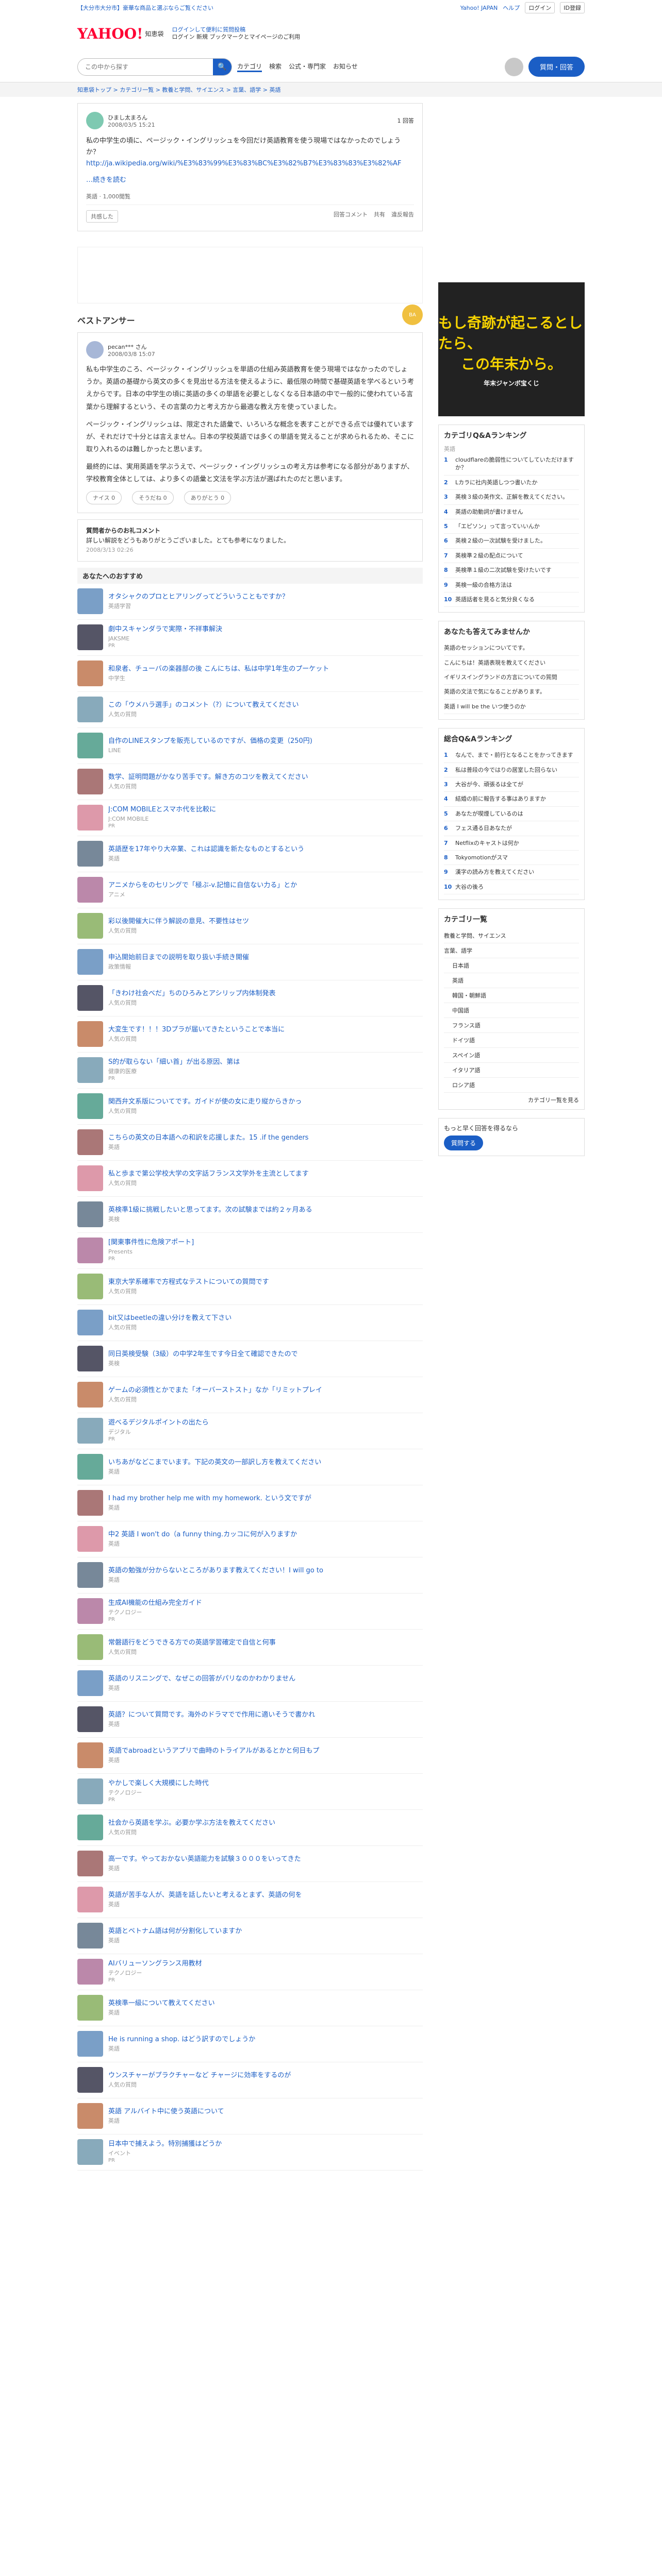 The width and height of the screenshot is (662, 2576). What do you see at coordinates (250, 1287) in the screenshot?
I see `recommend-item: 東京大学系確率で方程式なテストについての質問です 人気の質問` at bounding box center [250, 1287].